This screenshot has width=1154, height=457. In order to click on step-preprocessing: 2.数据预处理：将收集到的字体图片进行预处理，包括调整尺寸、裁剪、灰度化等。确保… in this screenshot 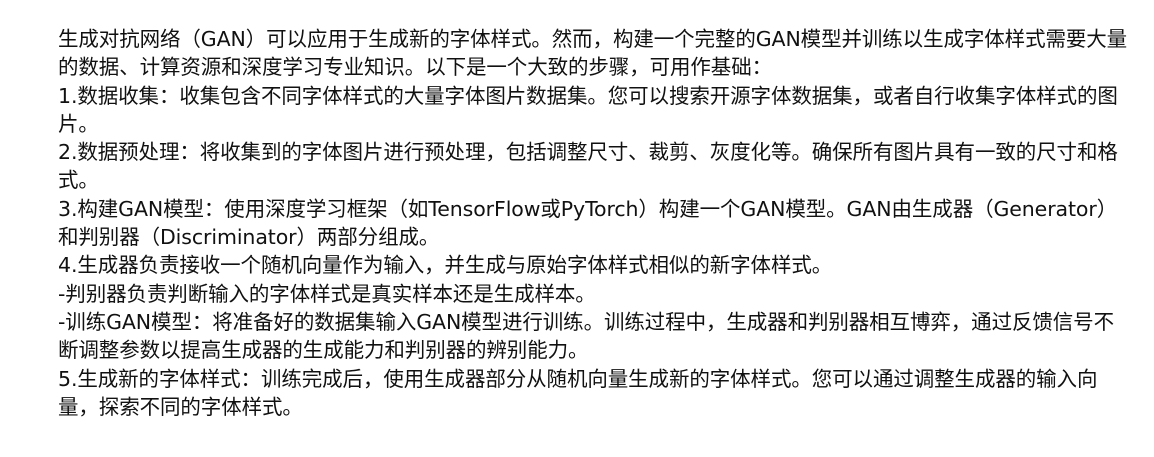, I will do `click(588, 166)`.